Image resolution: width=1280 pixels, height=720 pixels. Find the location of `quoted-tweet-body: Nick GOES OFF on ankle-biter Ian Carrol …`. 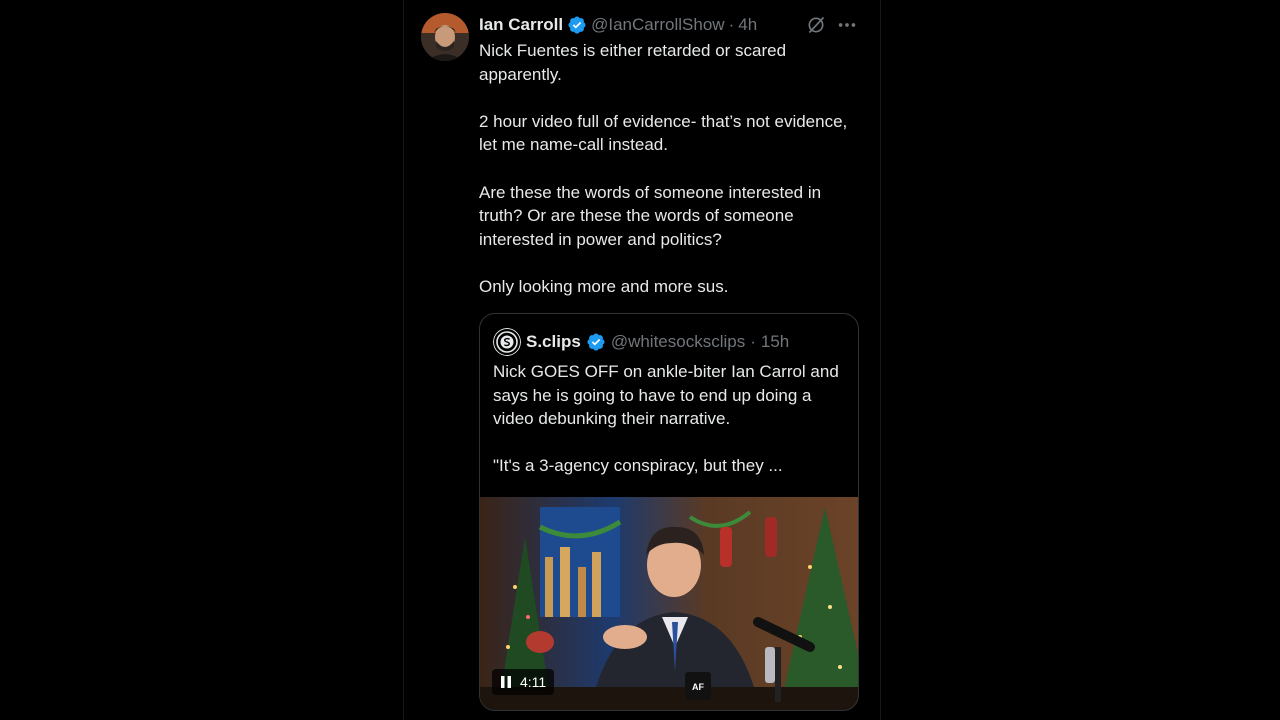

quoted-tweet-body: Nick GOES OFF on ankle-biter Ian Carrol … is located at coordinates (670, 431).